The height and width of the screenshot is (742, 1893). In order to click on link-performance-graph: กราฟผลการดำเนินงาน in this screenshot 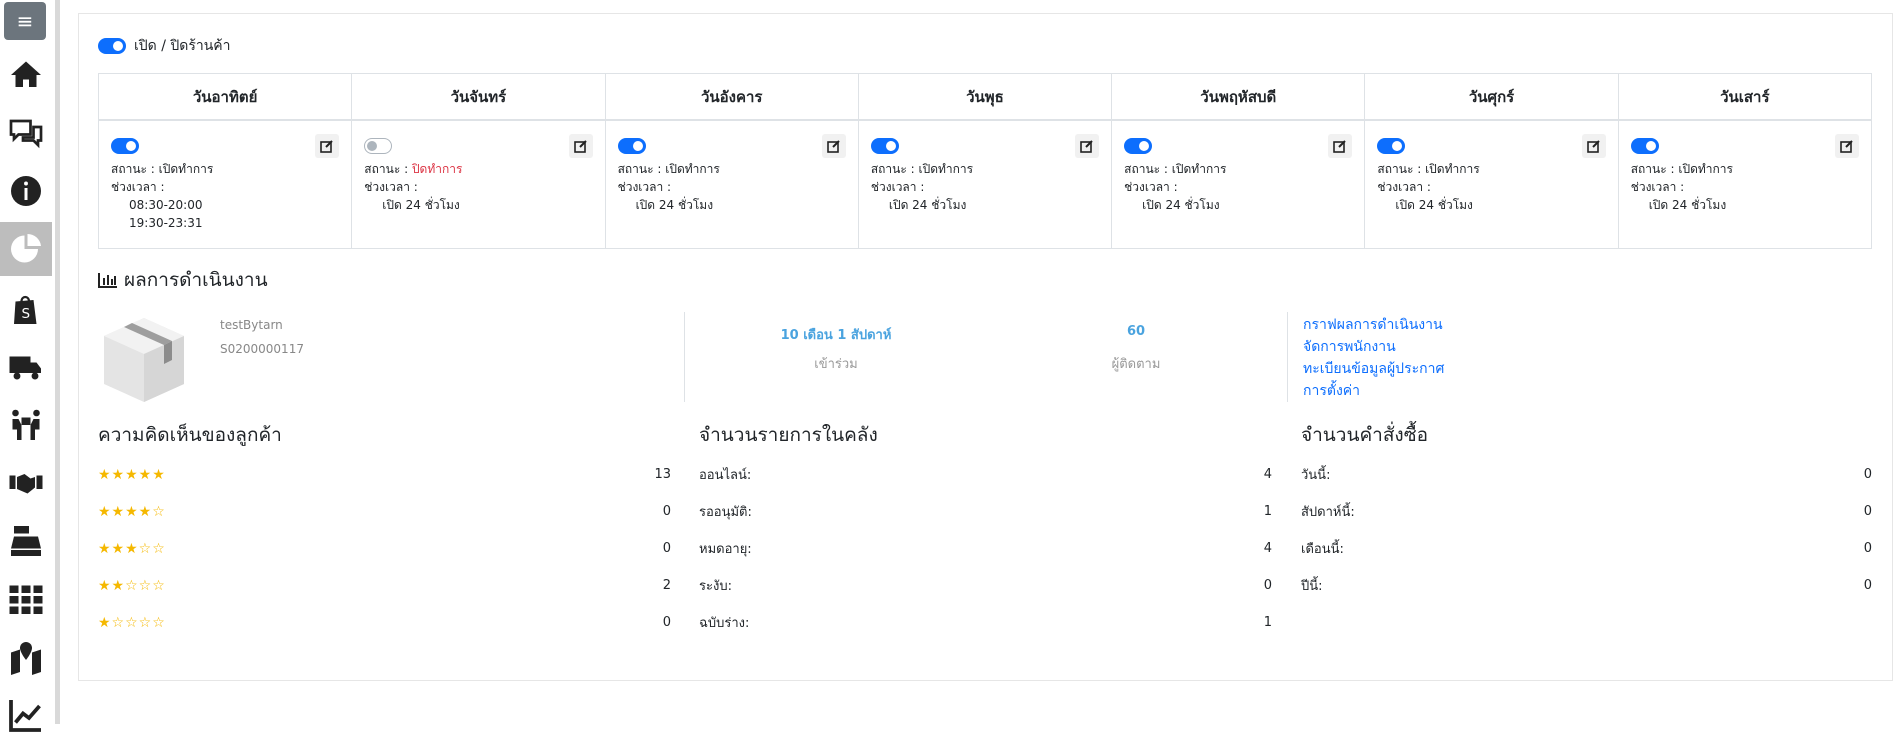, I will do `click(1373, 325)`.